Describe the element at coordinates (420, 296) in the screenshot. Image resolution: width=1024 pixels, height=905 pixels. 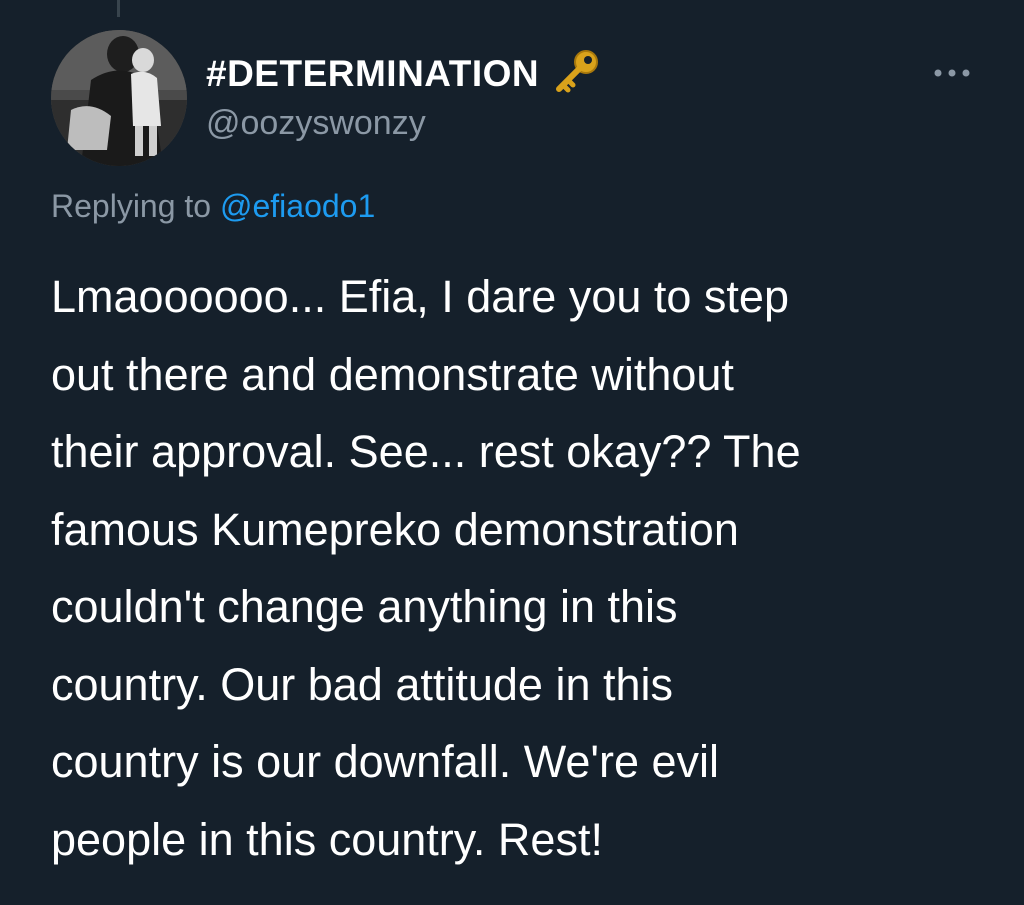
I see `tweet-text-line: Lmaoooooo... Efia, I dare you to step` at that location.